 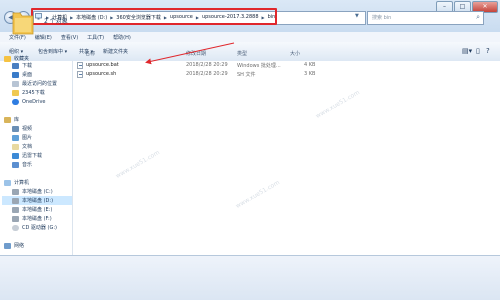 What do you see at coordinates (22, 128) in the screenshot?
I see `sidebar-item-videos: 视频` at bounding box center [22, 128].